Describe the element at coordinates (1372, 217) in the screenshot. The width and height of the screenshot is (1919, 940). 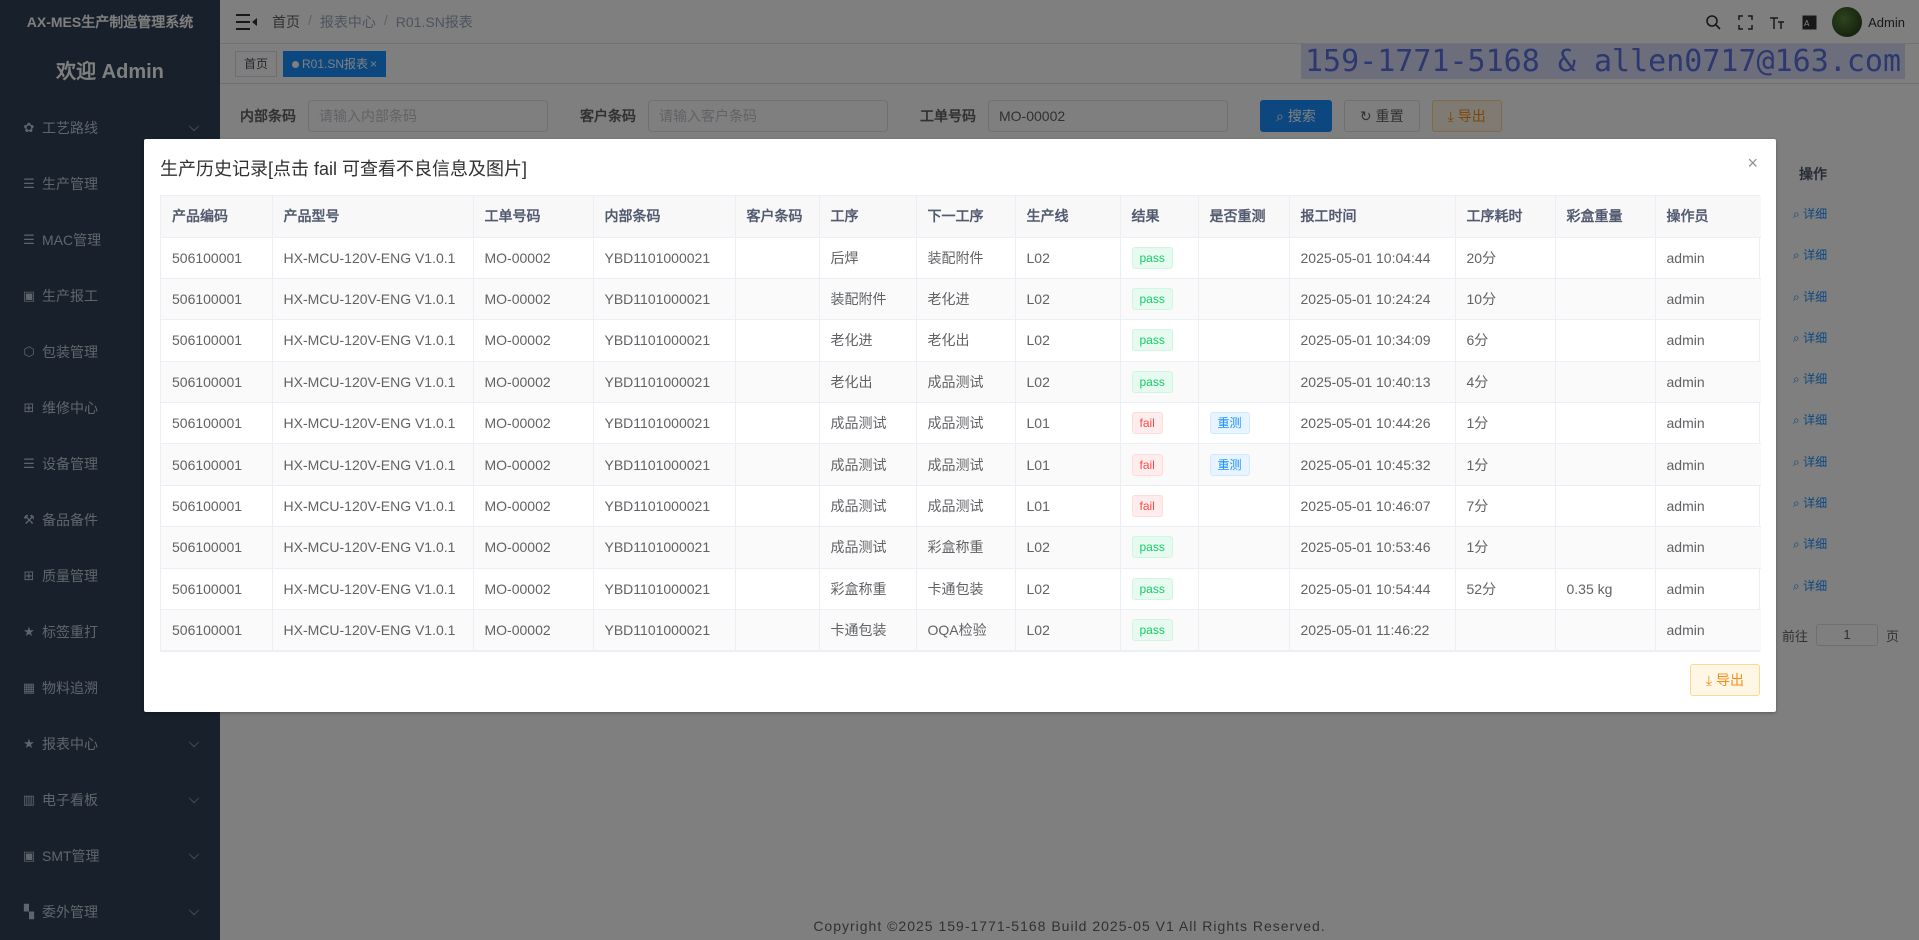
I see `column-header: 报工时间` at that location.